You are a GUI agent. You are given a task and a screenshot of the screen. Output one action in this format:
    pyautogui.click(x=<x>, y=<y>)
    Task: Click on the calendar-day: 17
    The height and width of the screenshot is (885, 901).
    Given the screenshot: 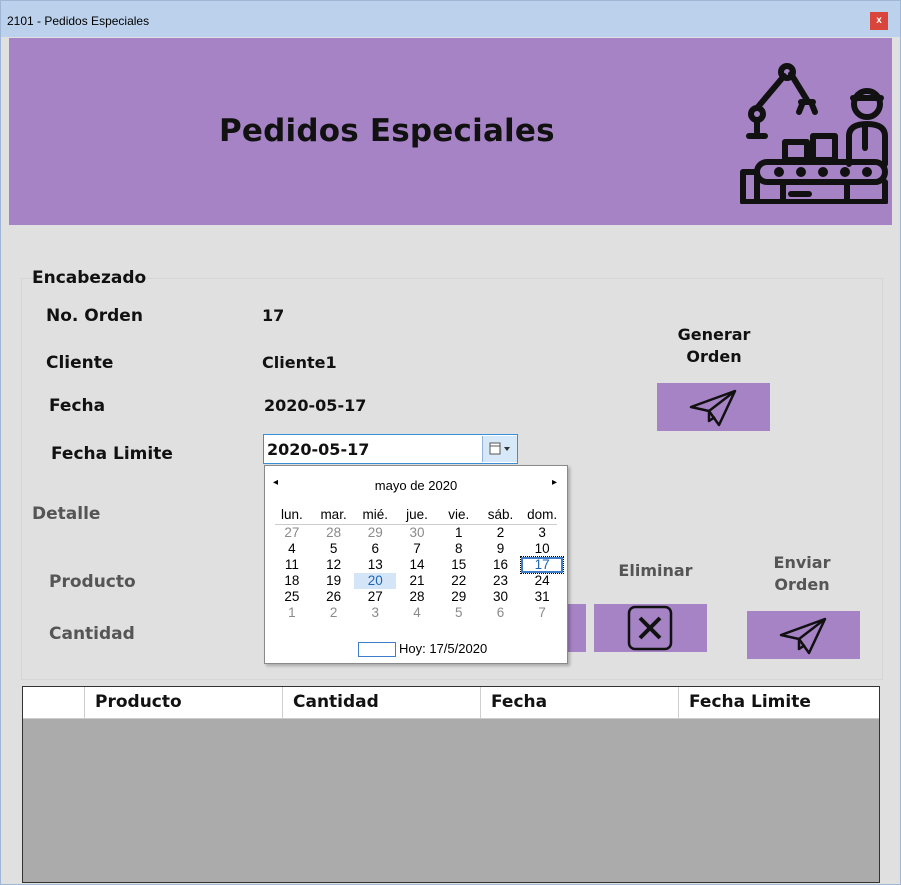 What is the action you would take?
    pyautogui.click(x=542, y=565)
    